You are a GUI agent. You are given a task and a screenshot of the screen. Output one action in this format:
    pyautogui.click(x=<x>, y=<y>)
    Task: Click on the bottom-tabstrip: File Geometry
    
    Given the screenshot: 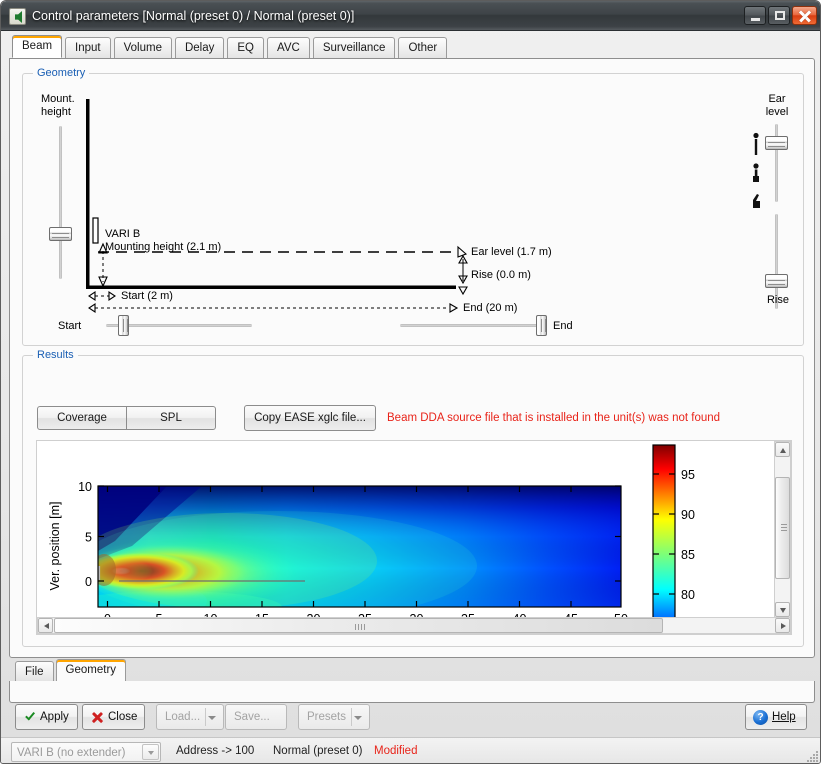 What is the action you would take?
    pyautogui.click(x=71, y=670)
    